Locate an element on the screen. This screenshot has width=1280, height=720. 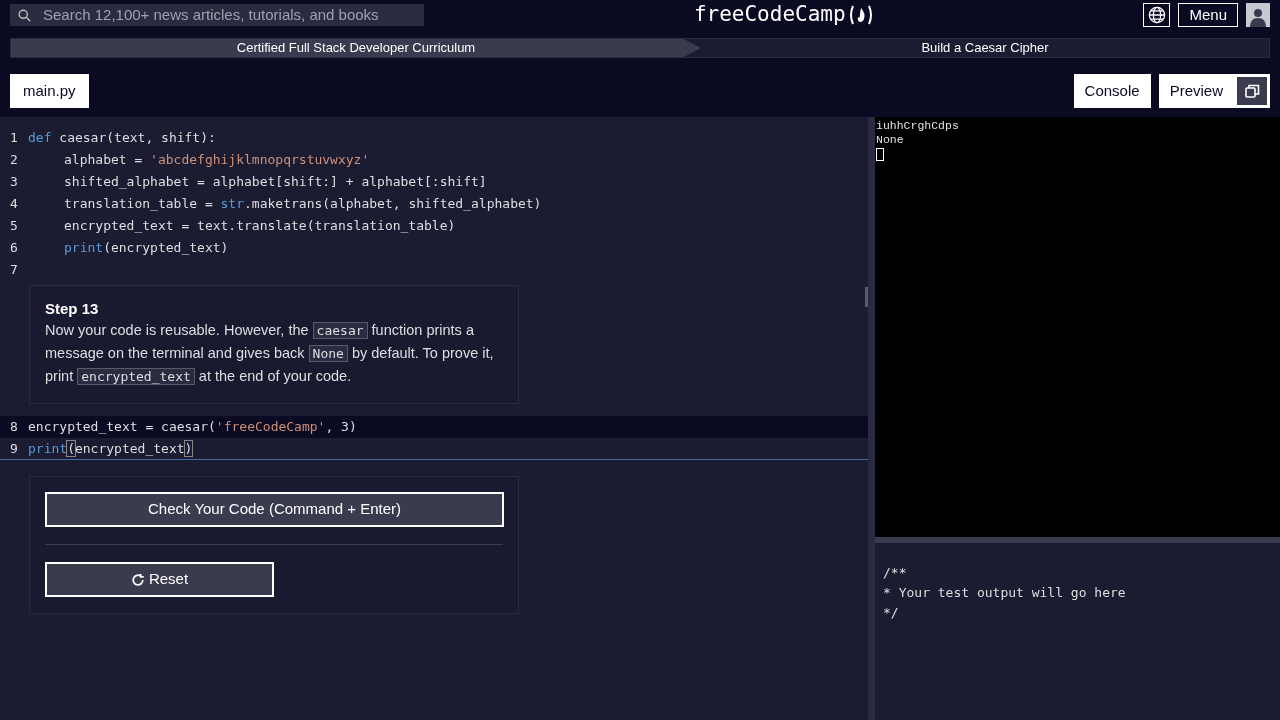
windows-icon is located at coordinates (1252, 91).